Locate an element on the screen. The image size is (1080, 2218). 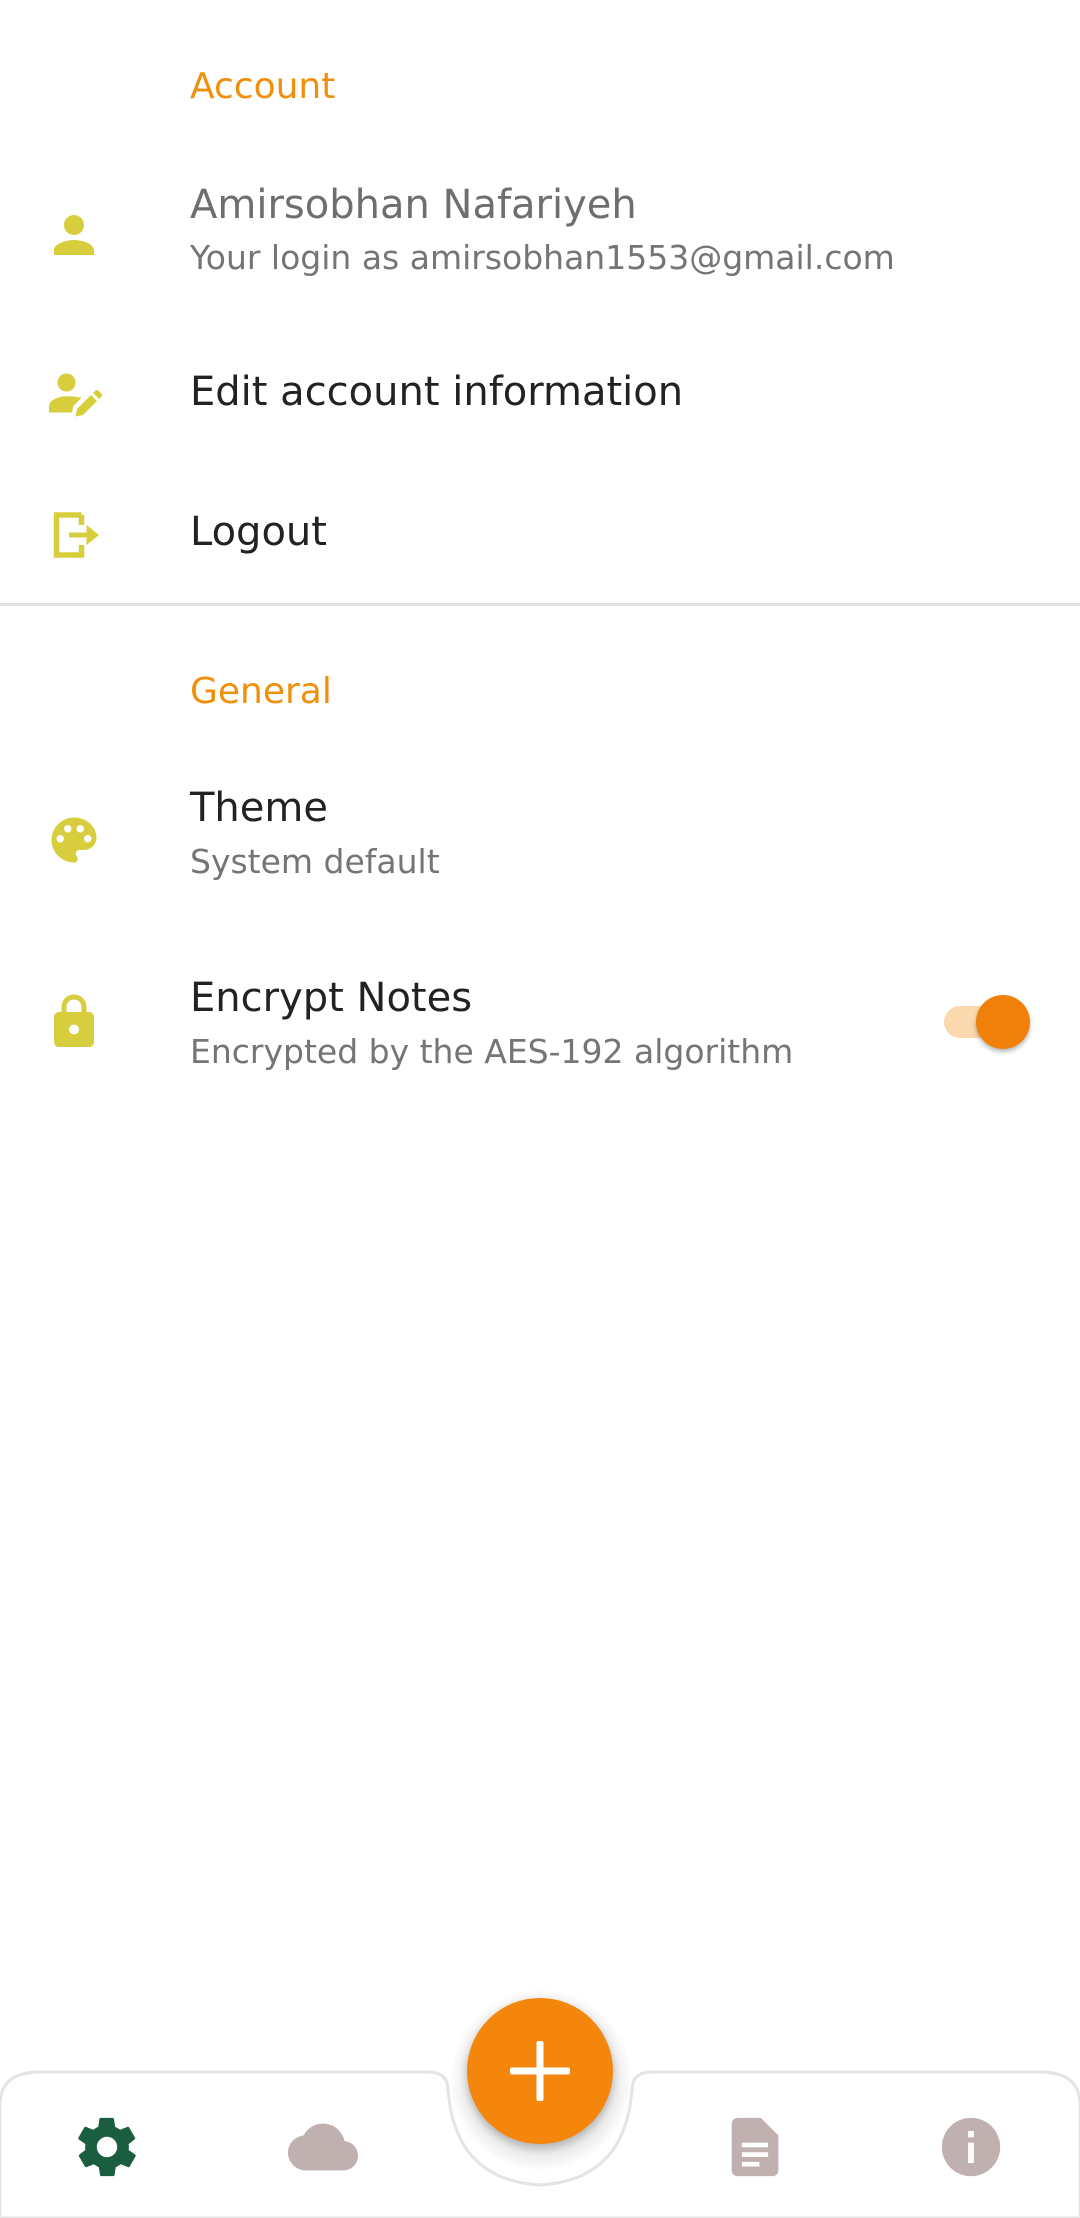
theme-label: Theme is located at coordinates (259, 808).